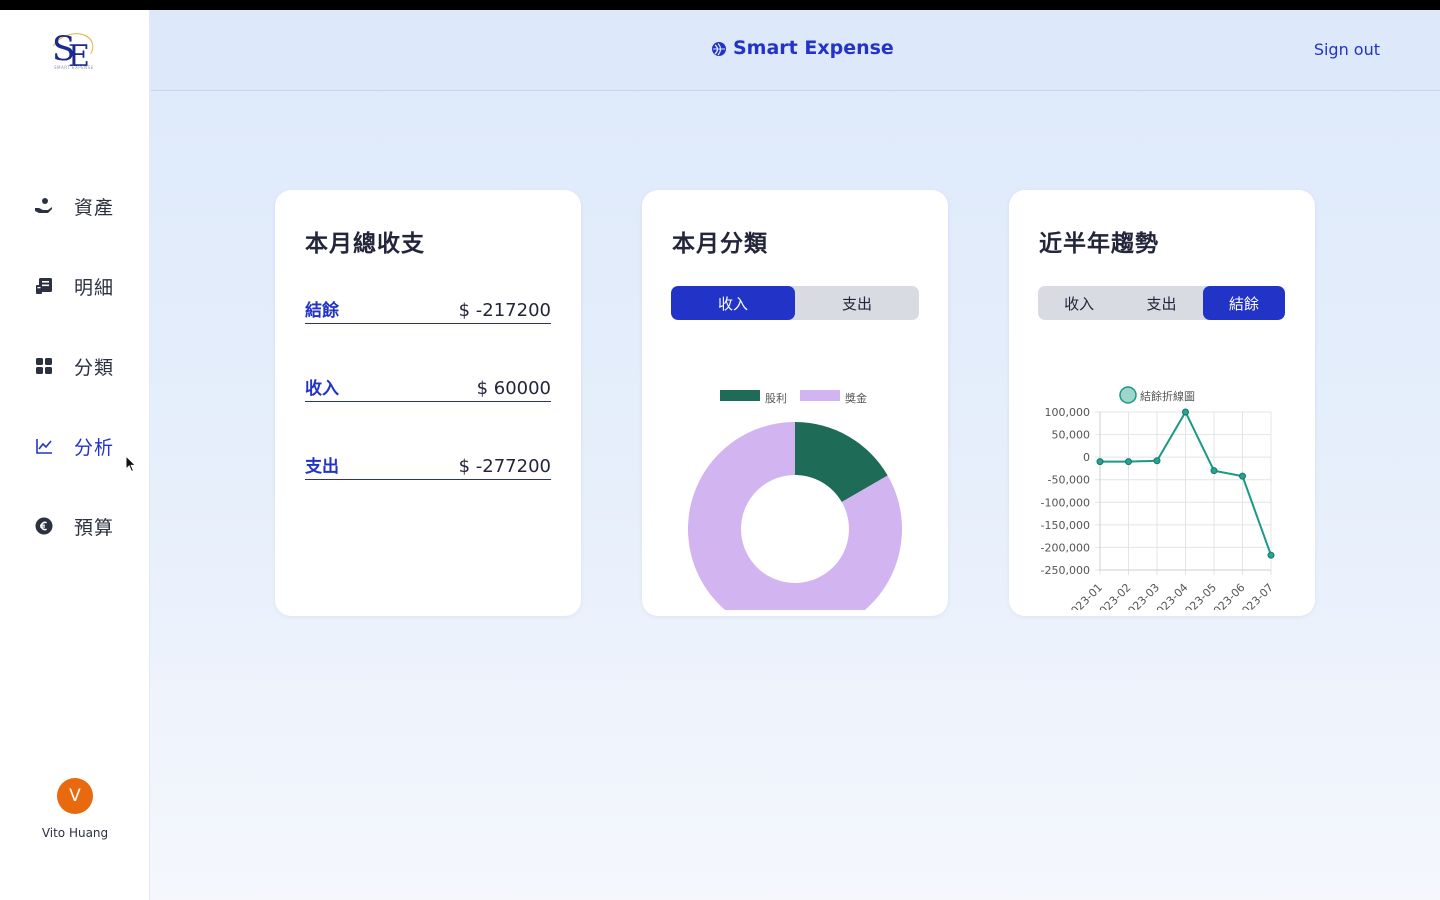 The width and height of the screenshot is (1440, 900). I want to click on sign-out-link: Sign out, so click(1347, 49).